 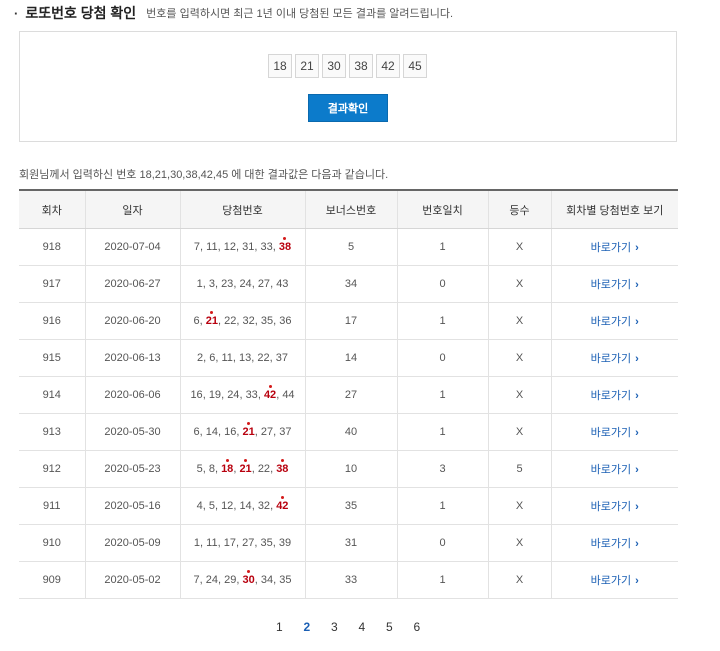 I want to click on matched-number: 38, so click(x=285, y=245).